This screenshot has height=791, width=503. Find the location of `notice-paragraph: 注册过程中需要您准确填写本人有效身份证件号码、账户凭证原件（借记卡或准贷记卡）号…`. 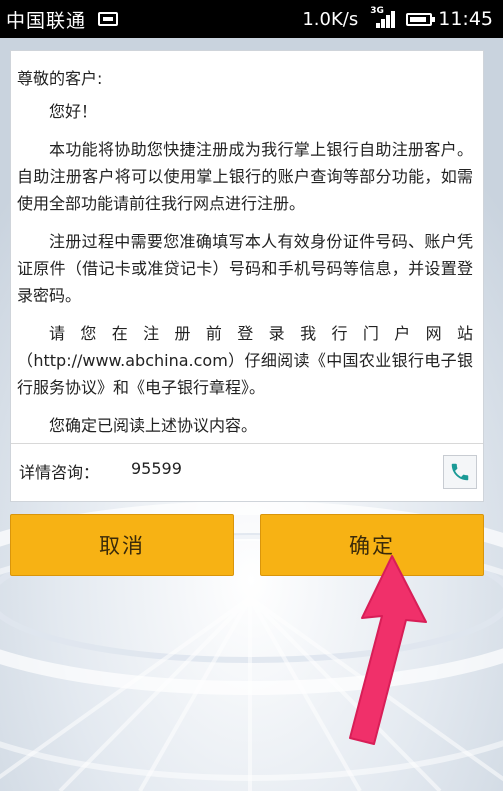

notice-paragraph: 注册过程中需要您准确填写本人有效身份证件号码、账户凭证原件（借记卡或准贷记卡）号… is located at coordinates (245, 268).